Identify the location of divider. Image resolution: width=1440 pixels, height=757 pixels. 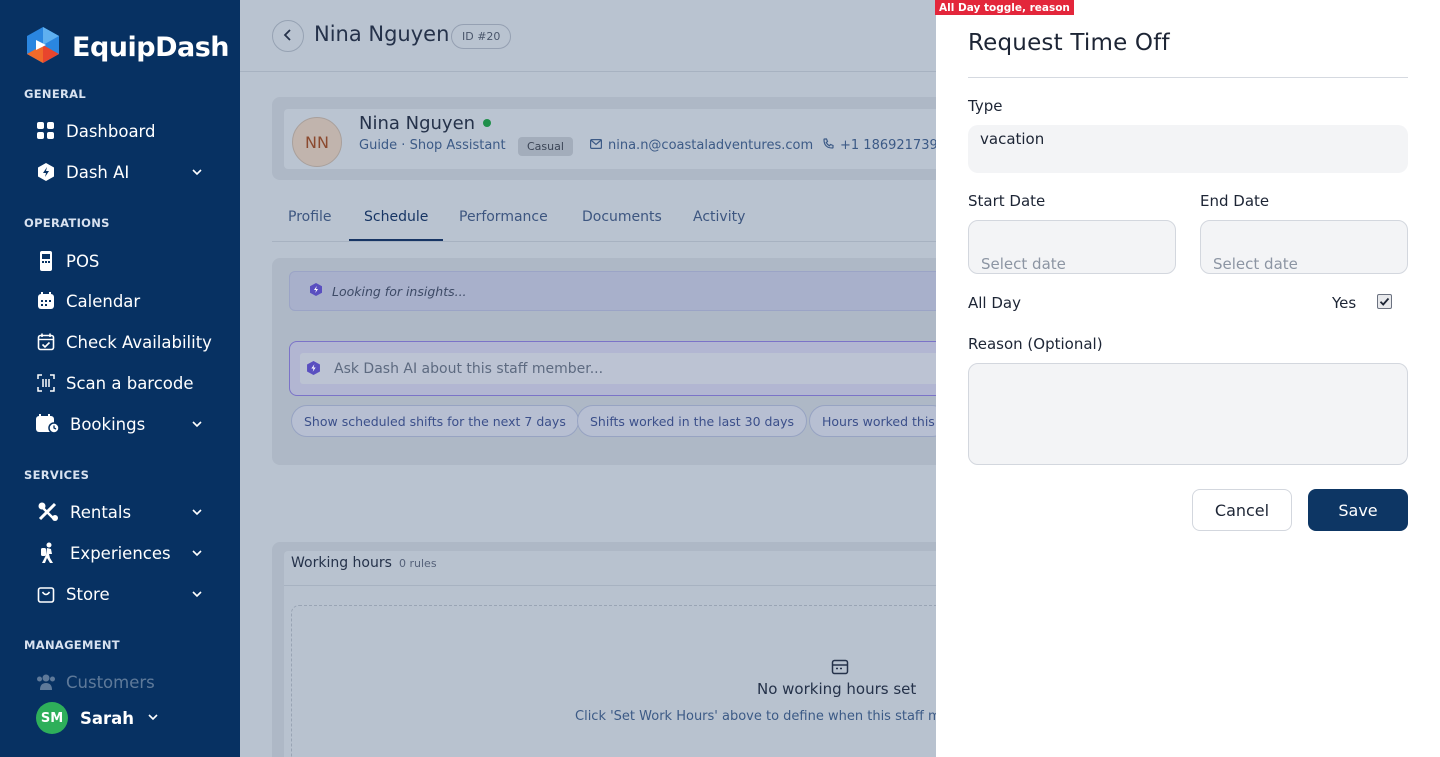
(610, 585).